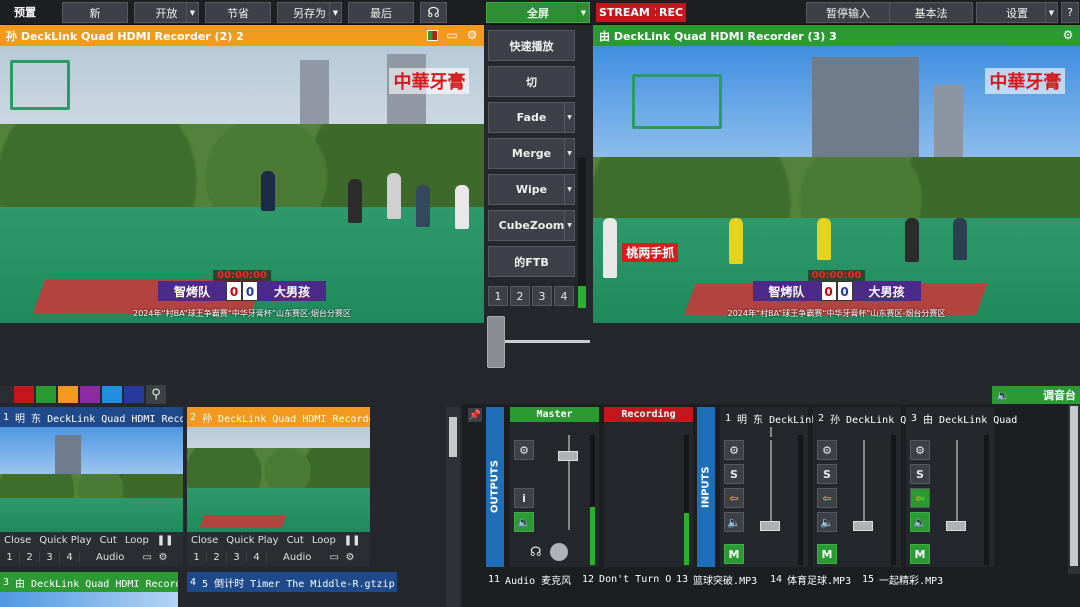  I want to click on headphones-icon: ☊, so click(536, 552).